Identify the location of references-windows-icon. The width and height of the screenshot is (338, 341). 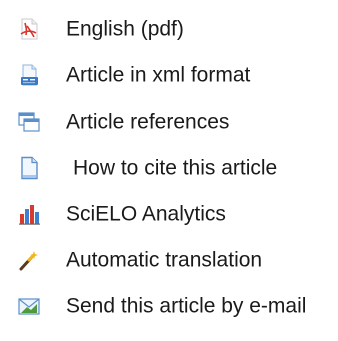
(29, 122).